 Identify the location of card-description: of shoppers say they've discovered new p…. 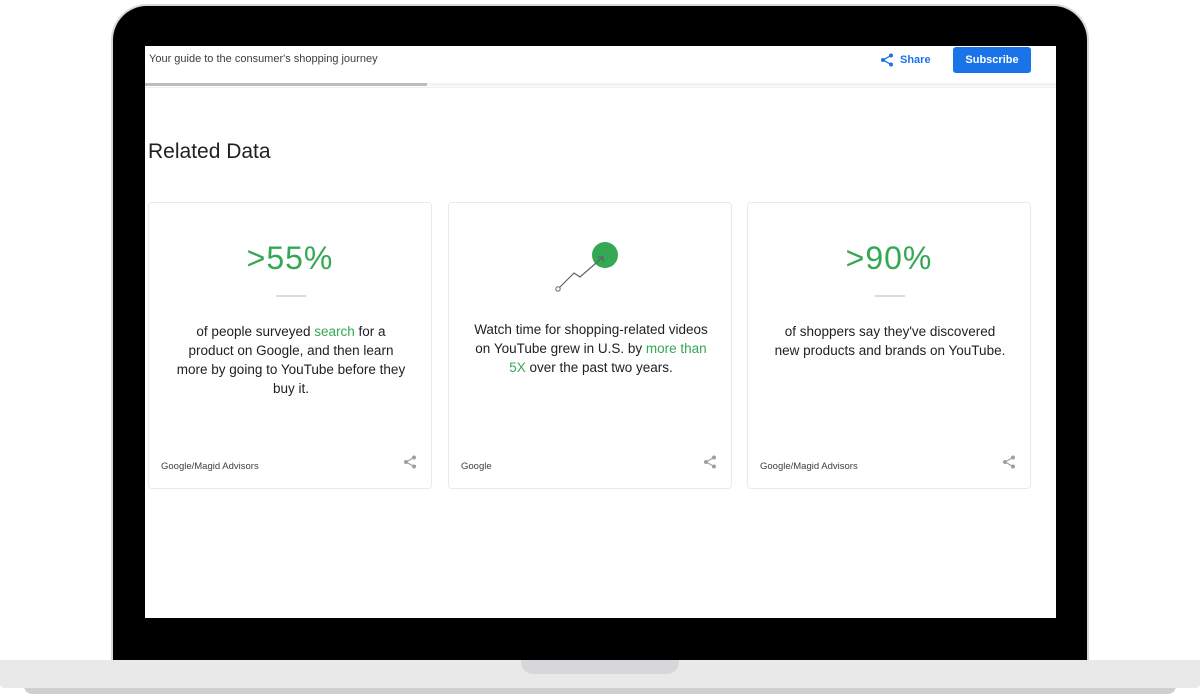
(890, 341).